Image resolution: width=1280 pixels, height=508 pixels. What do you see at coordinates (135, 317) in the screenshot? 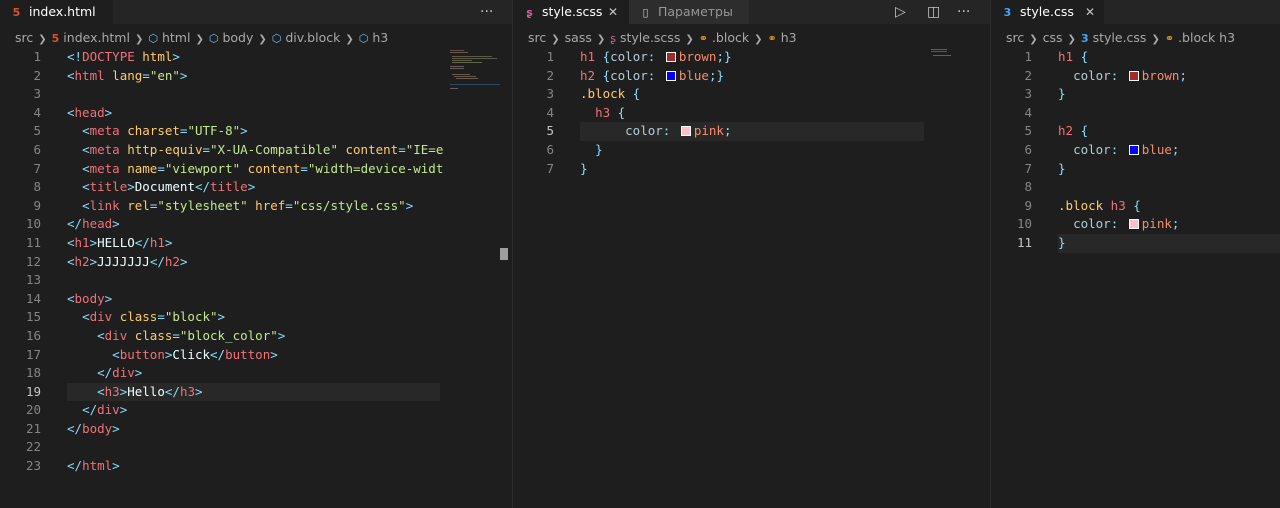
I see `token: class` at bounding box center [135, 317].